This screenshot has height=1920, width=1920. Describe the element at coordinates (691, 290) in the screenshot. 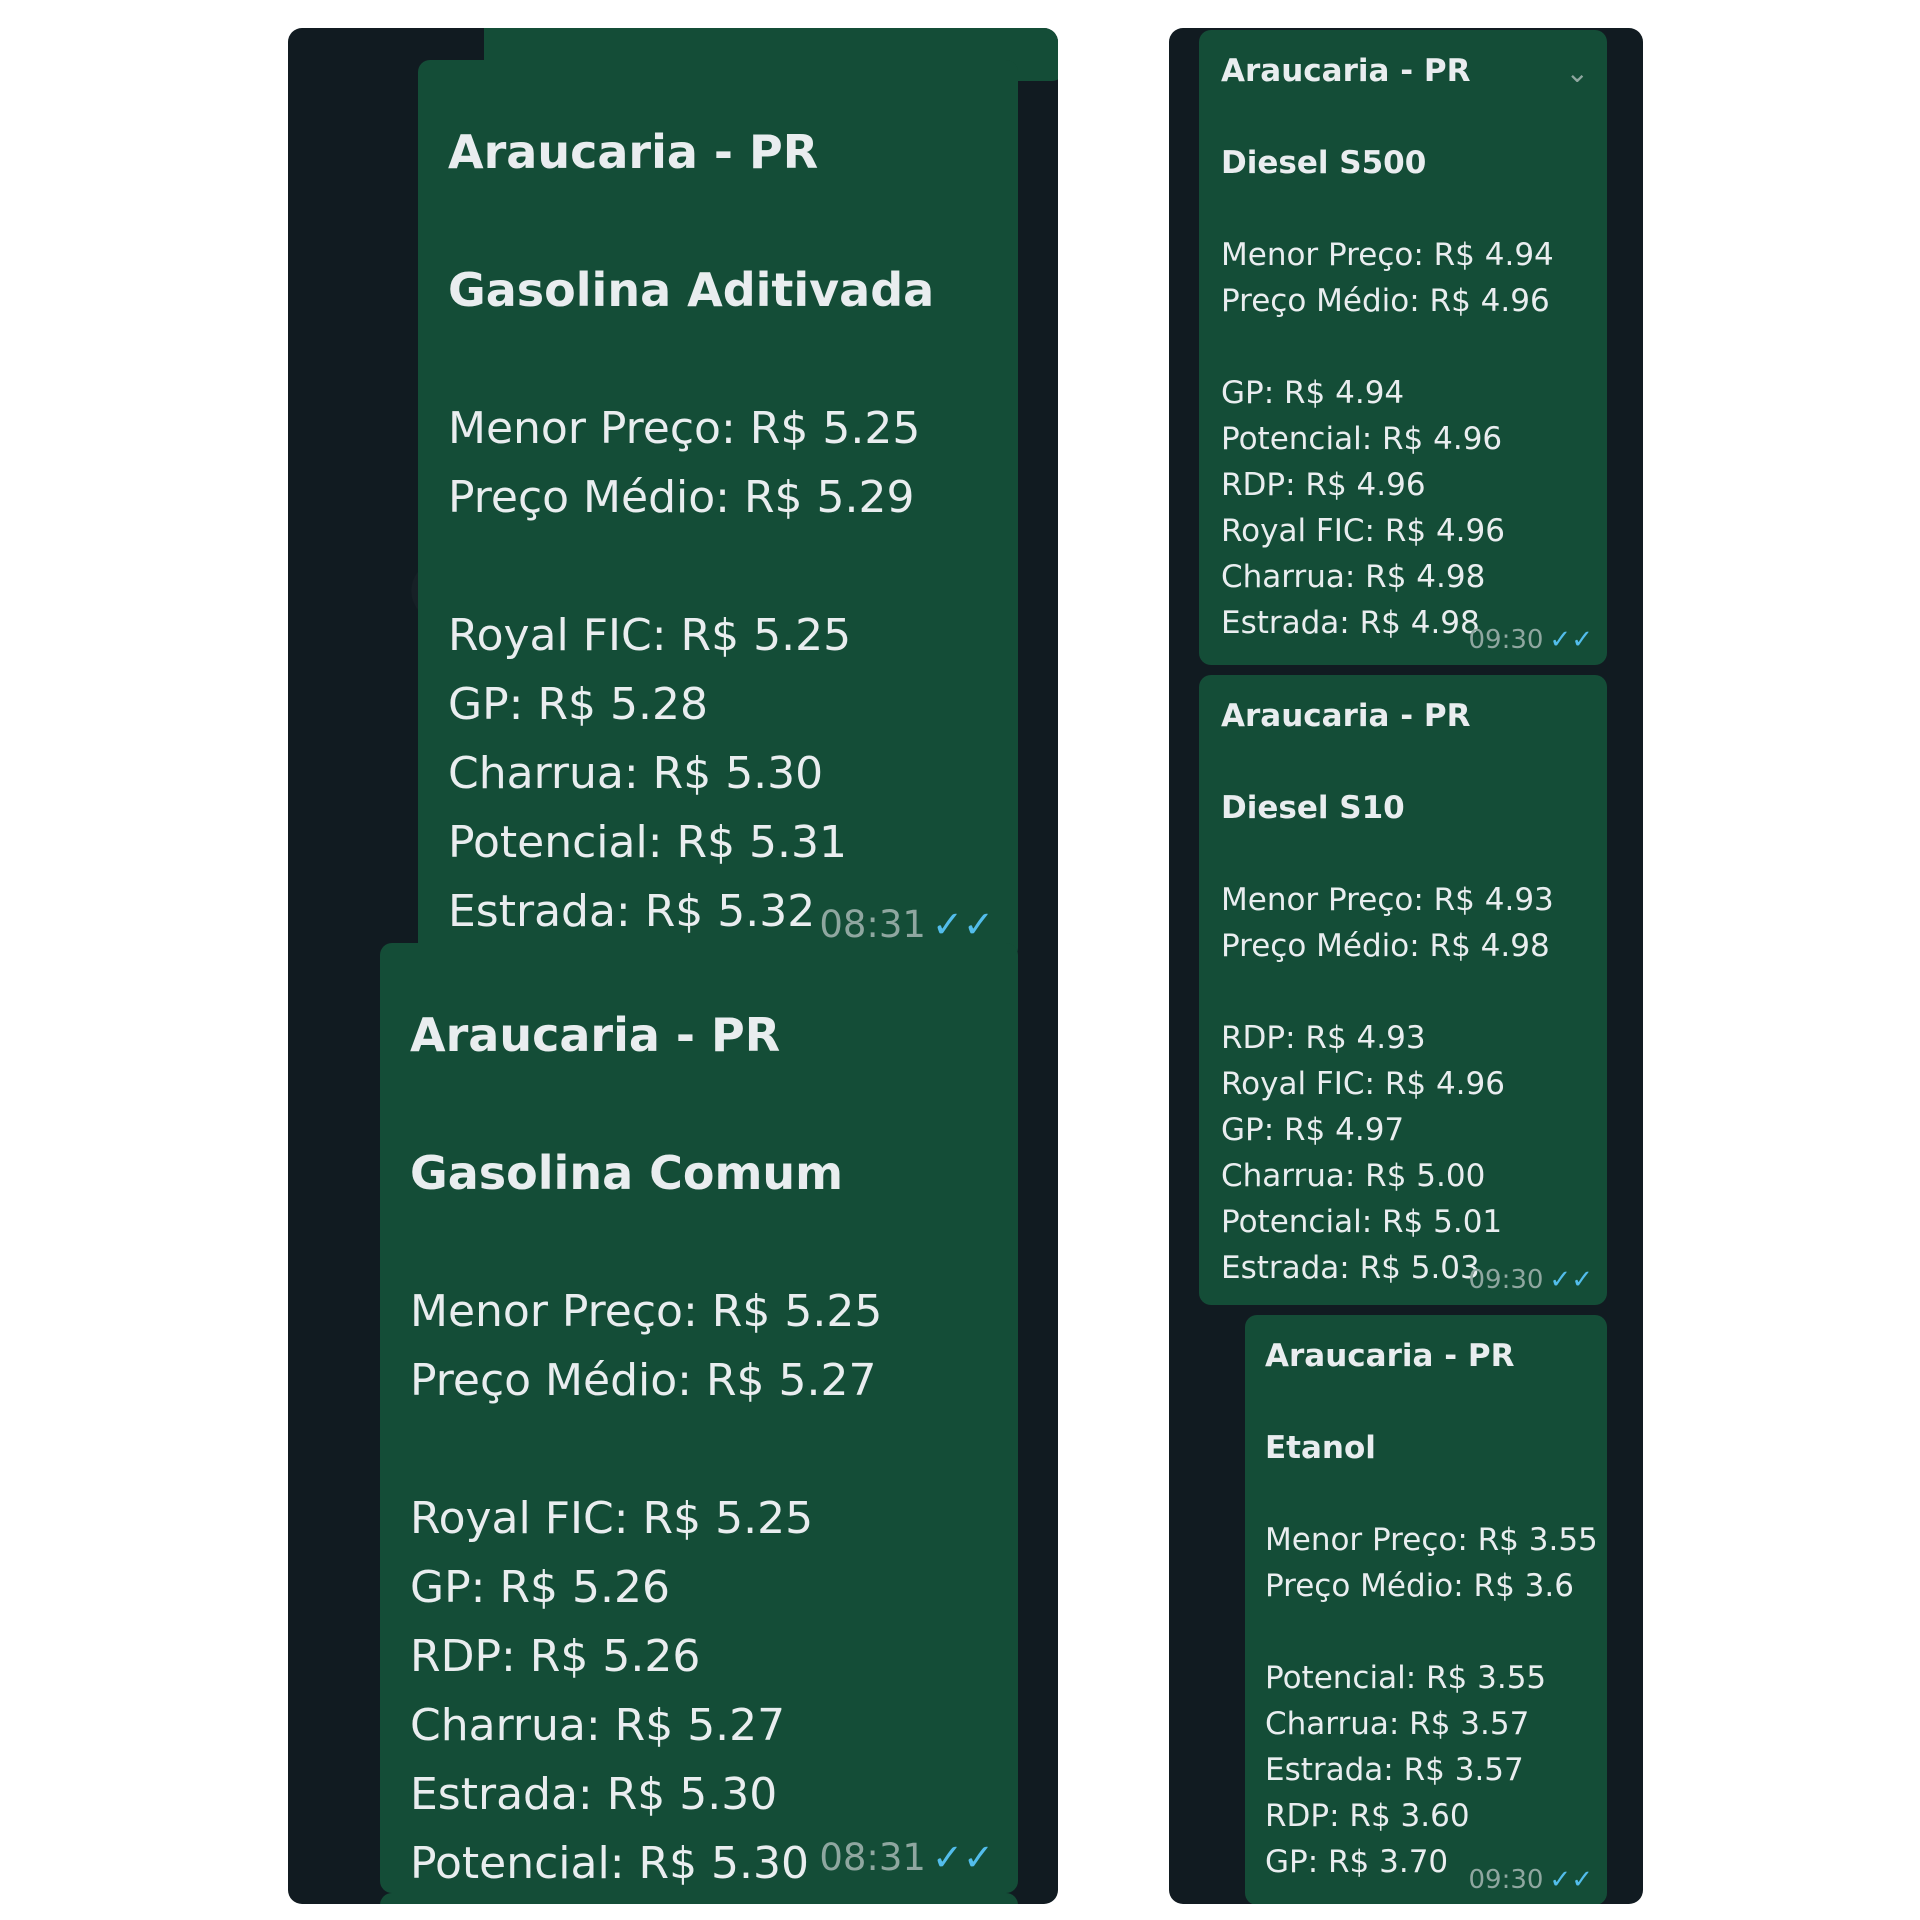

I see `product-name: Gasolina Aditivada` at that location.